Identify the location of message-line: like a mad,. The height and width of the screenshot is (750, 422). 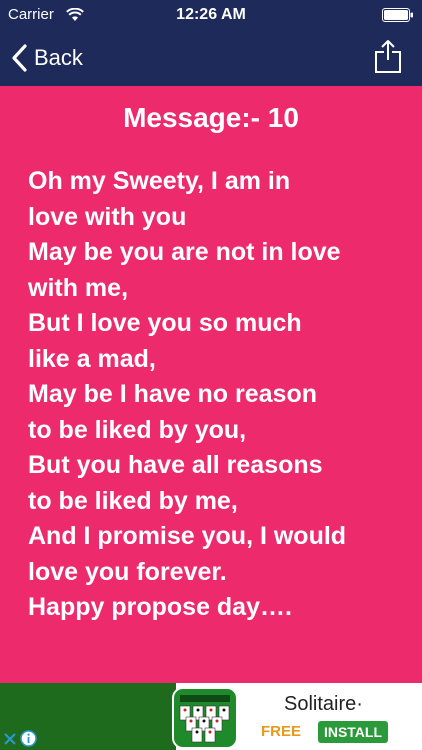
(92, 358).